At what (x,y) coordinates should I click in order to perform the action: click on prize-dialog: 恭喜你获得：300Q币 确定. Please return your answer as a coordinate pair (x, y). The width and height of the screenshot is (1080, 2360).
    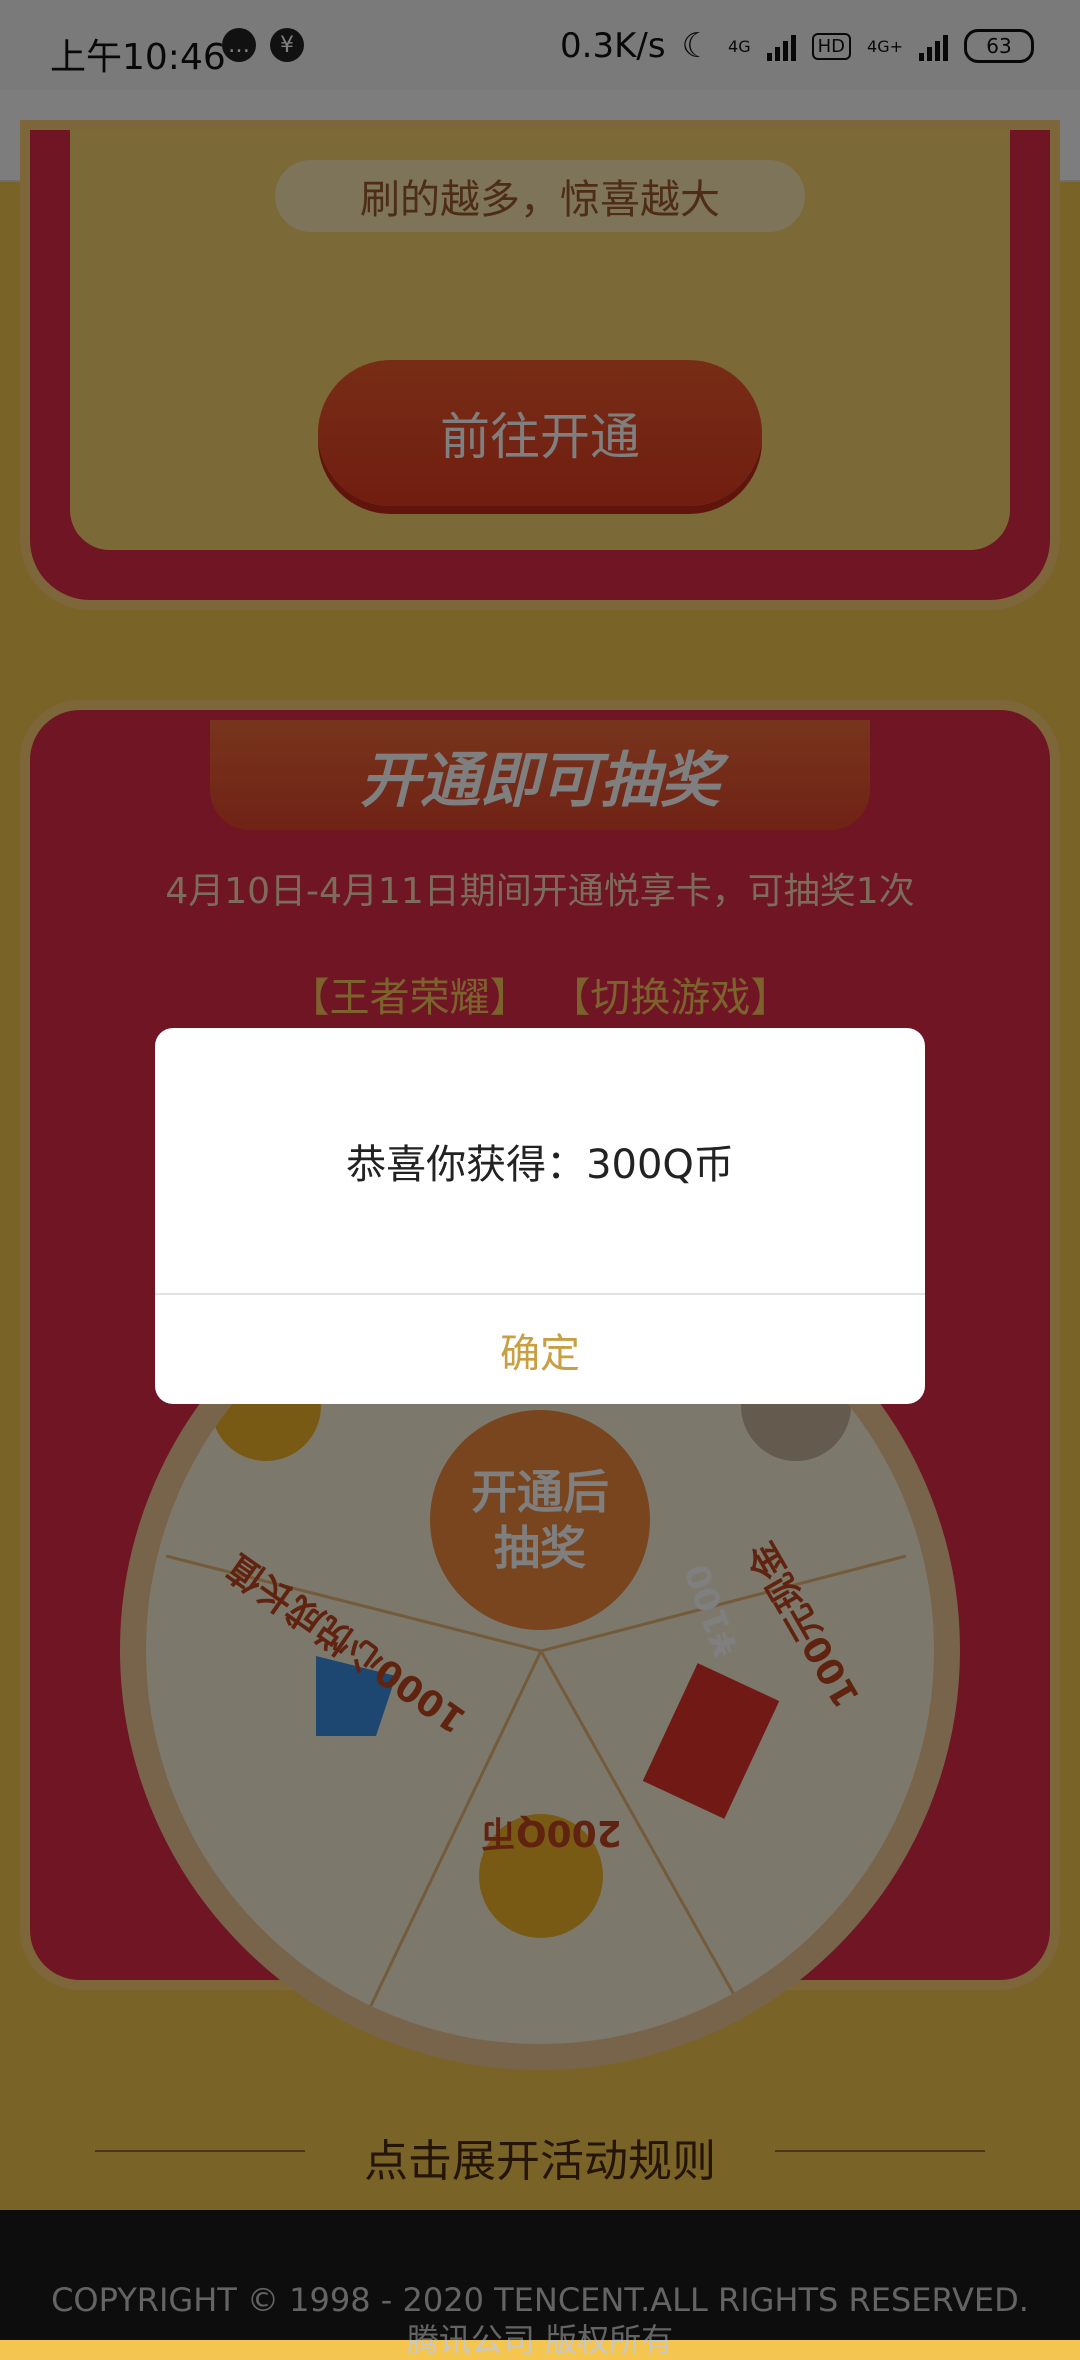
    Looking at the image, I should click on (540, 1216).